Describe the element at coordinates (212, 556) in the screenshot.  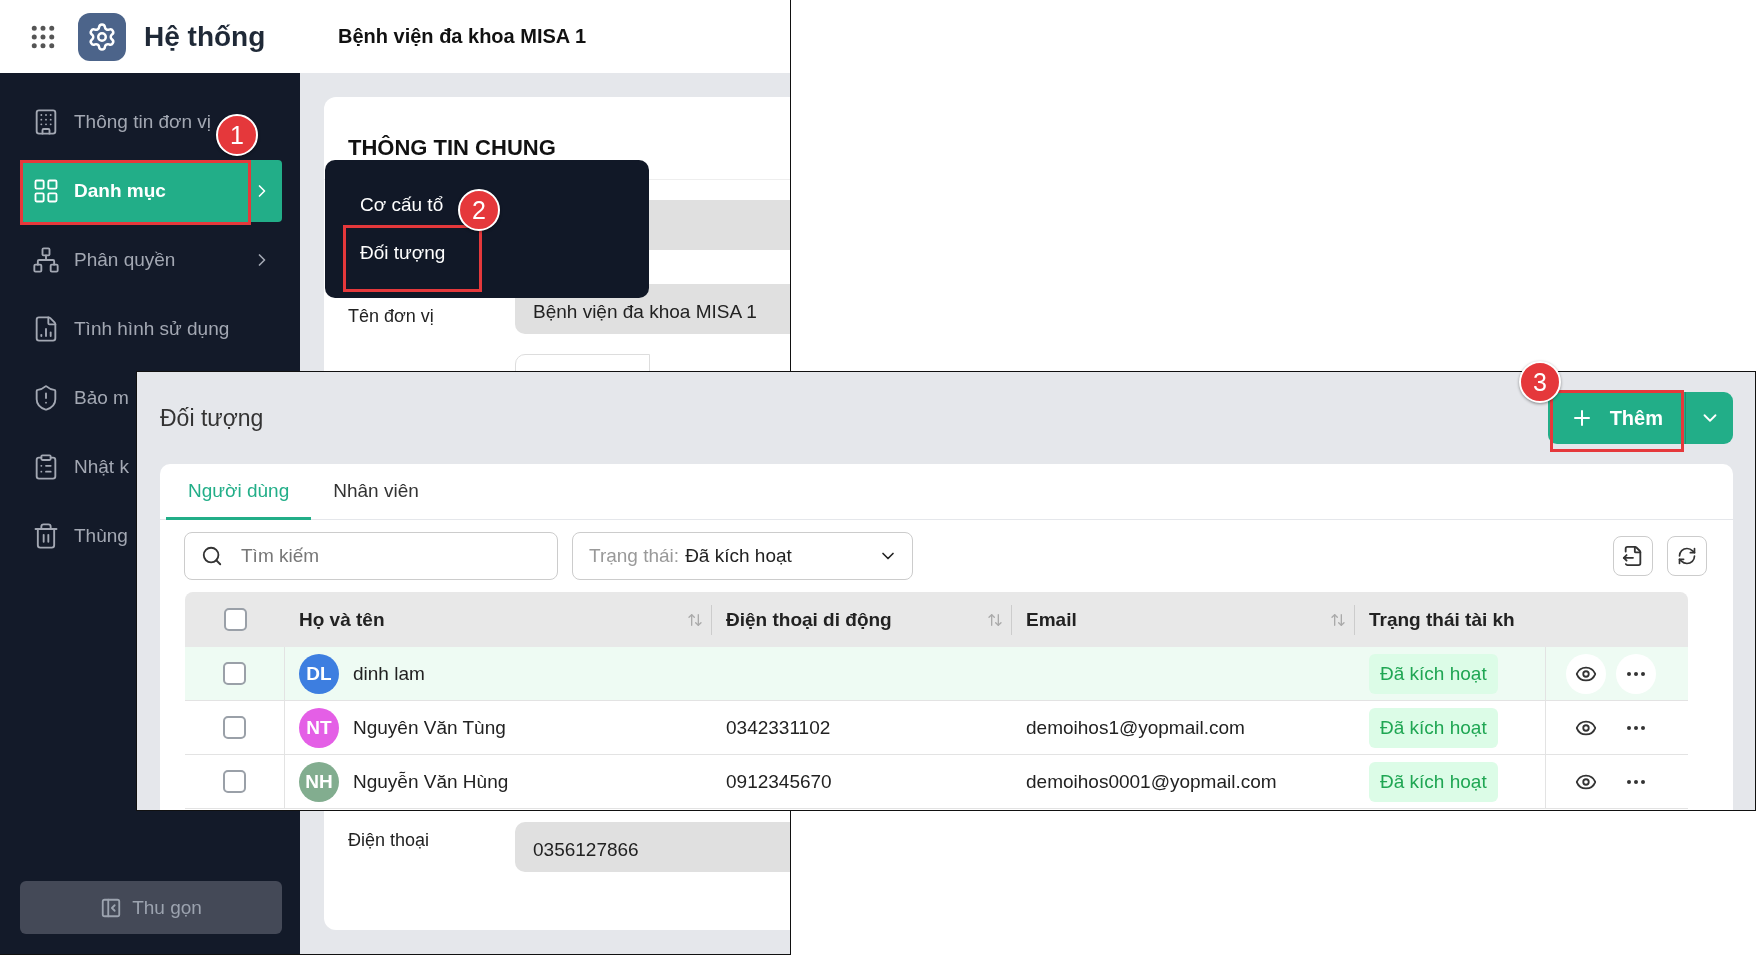
I see `search-icon` at that location.